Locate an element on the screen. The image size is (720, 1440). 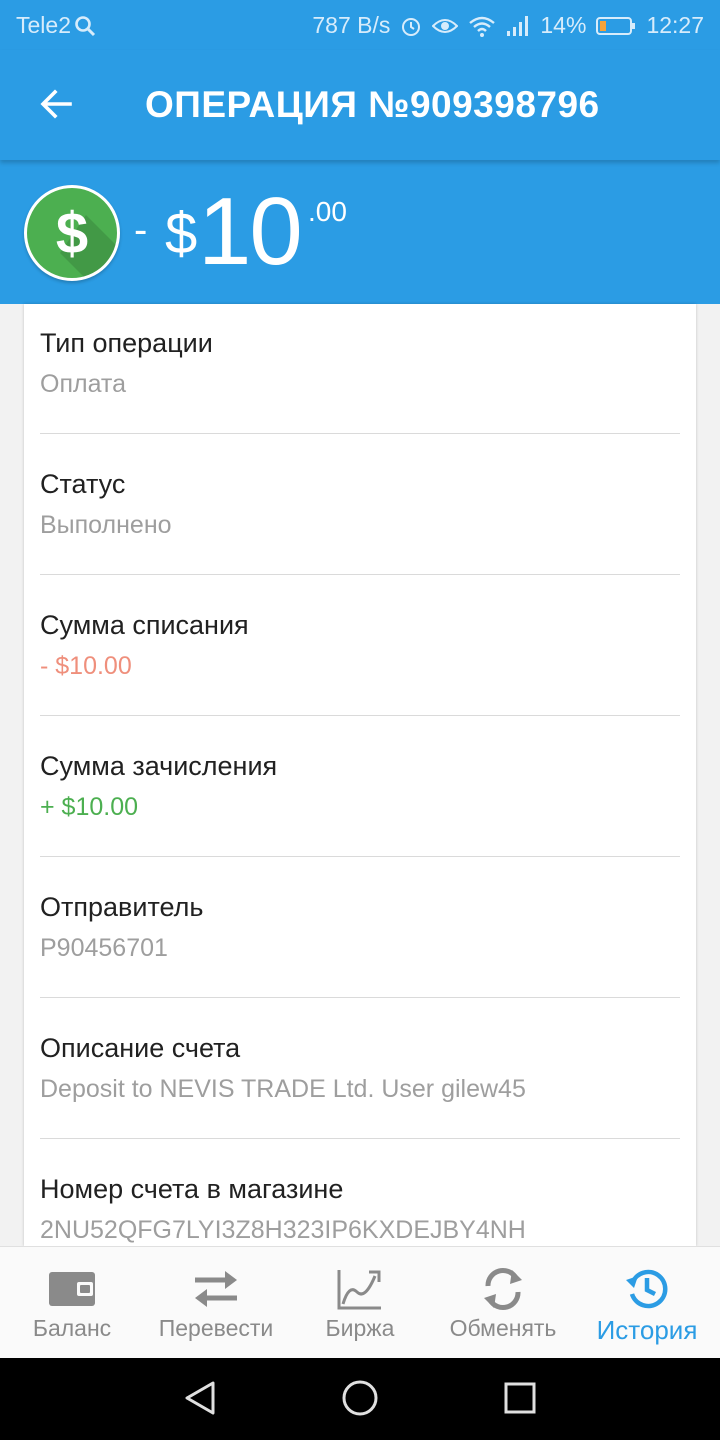
system-recents-button is located at coordinates (520, 1400).